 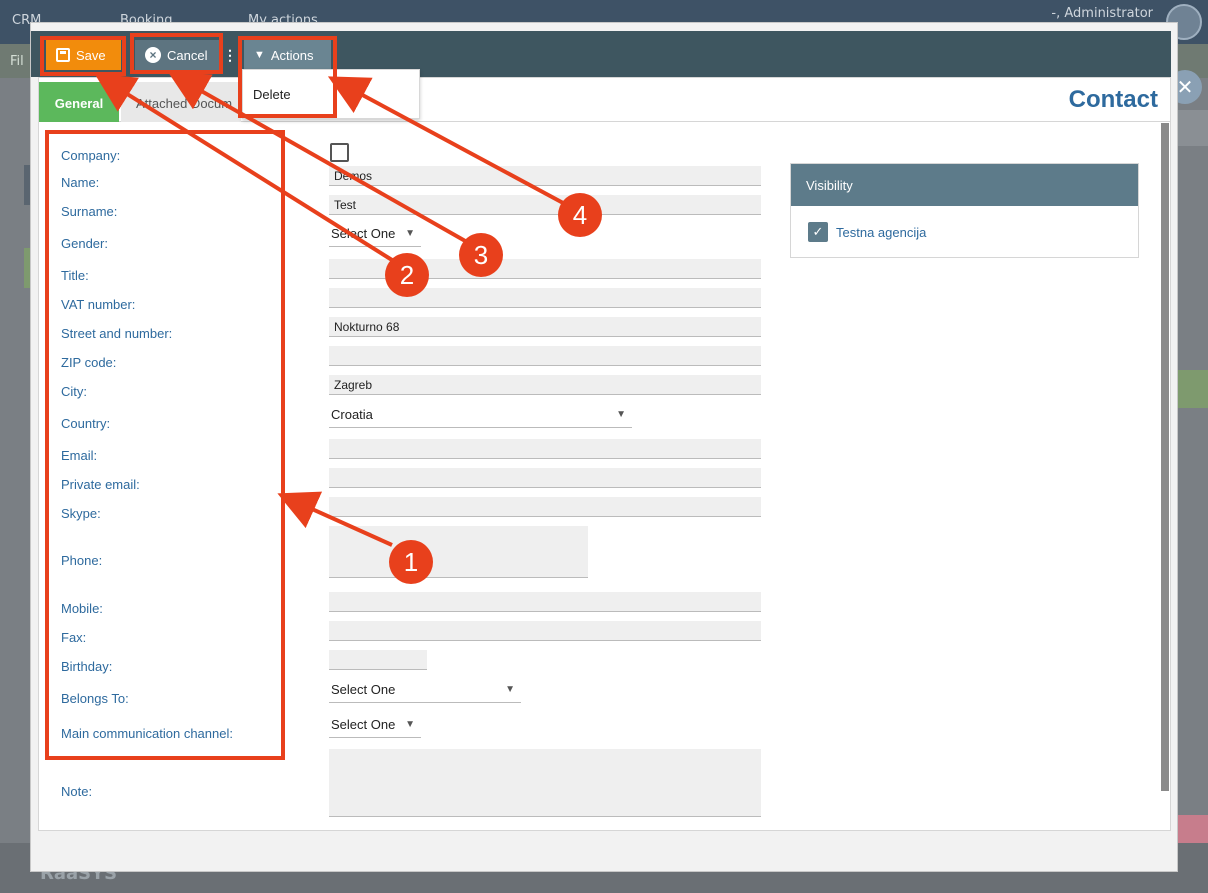 I want to click on annotation-badge-2: 2, so click(x=407, y=275).